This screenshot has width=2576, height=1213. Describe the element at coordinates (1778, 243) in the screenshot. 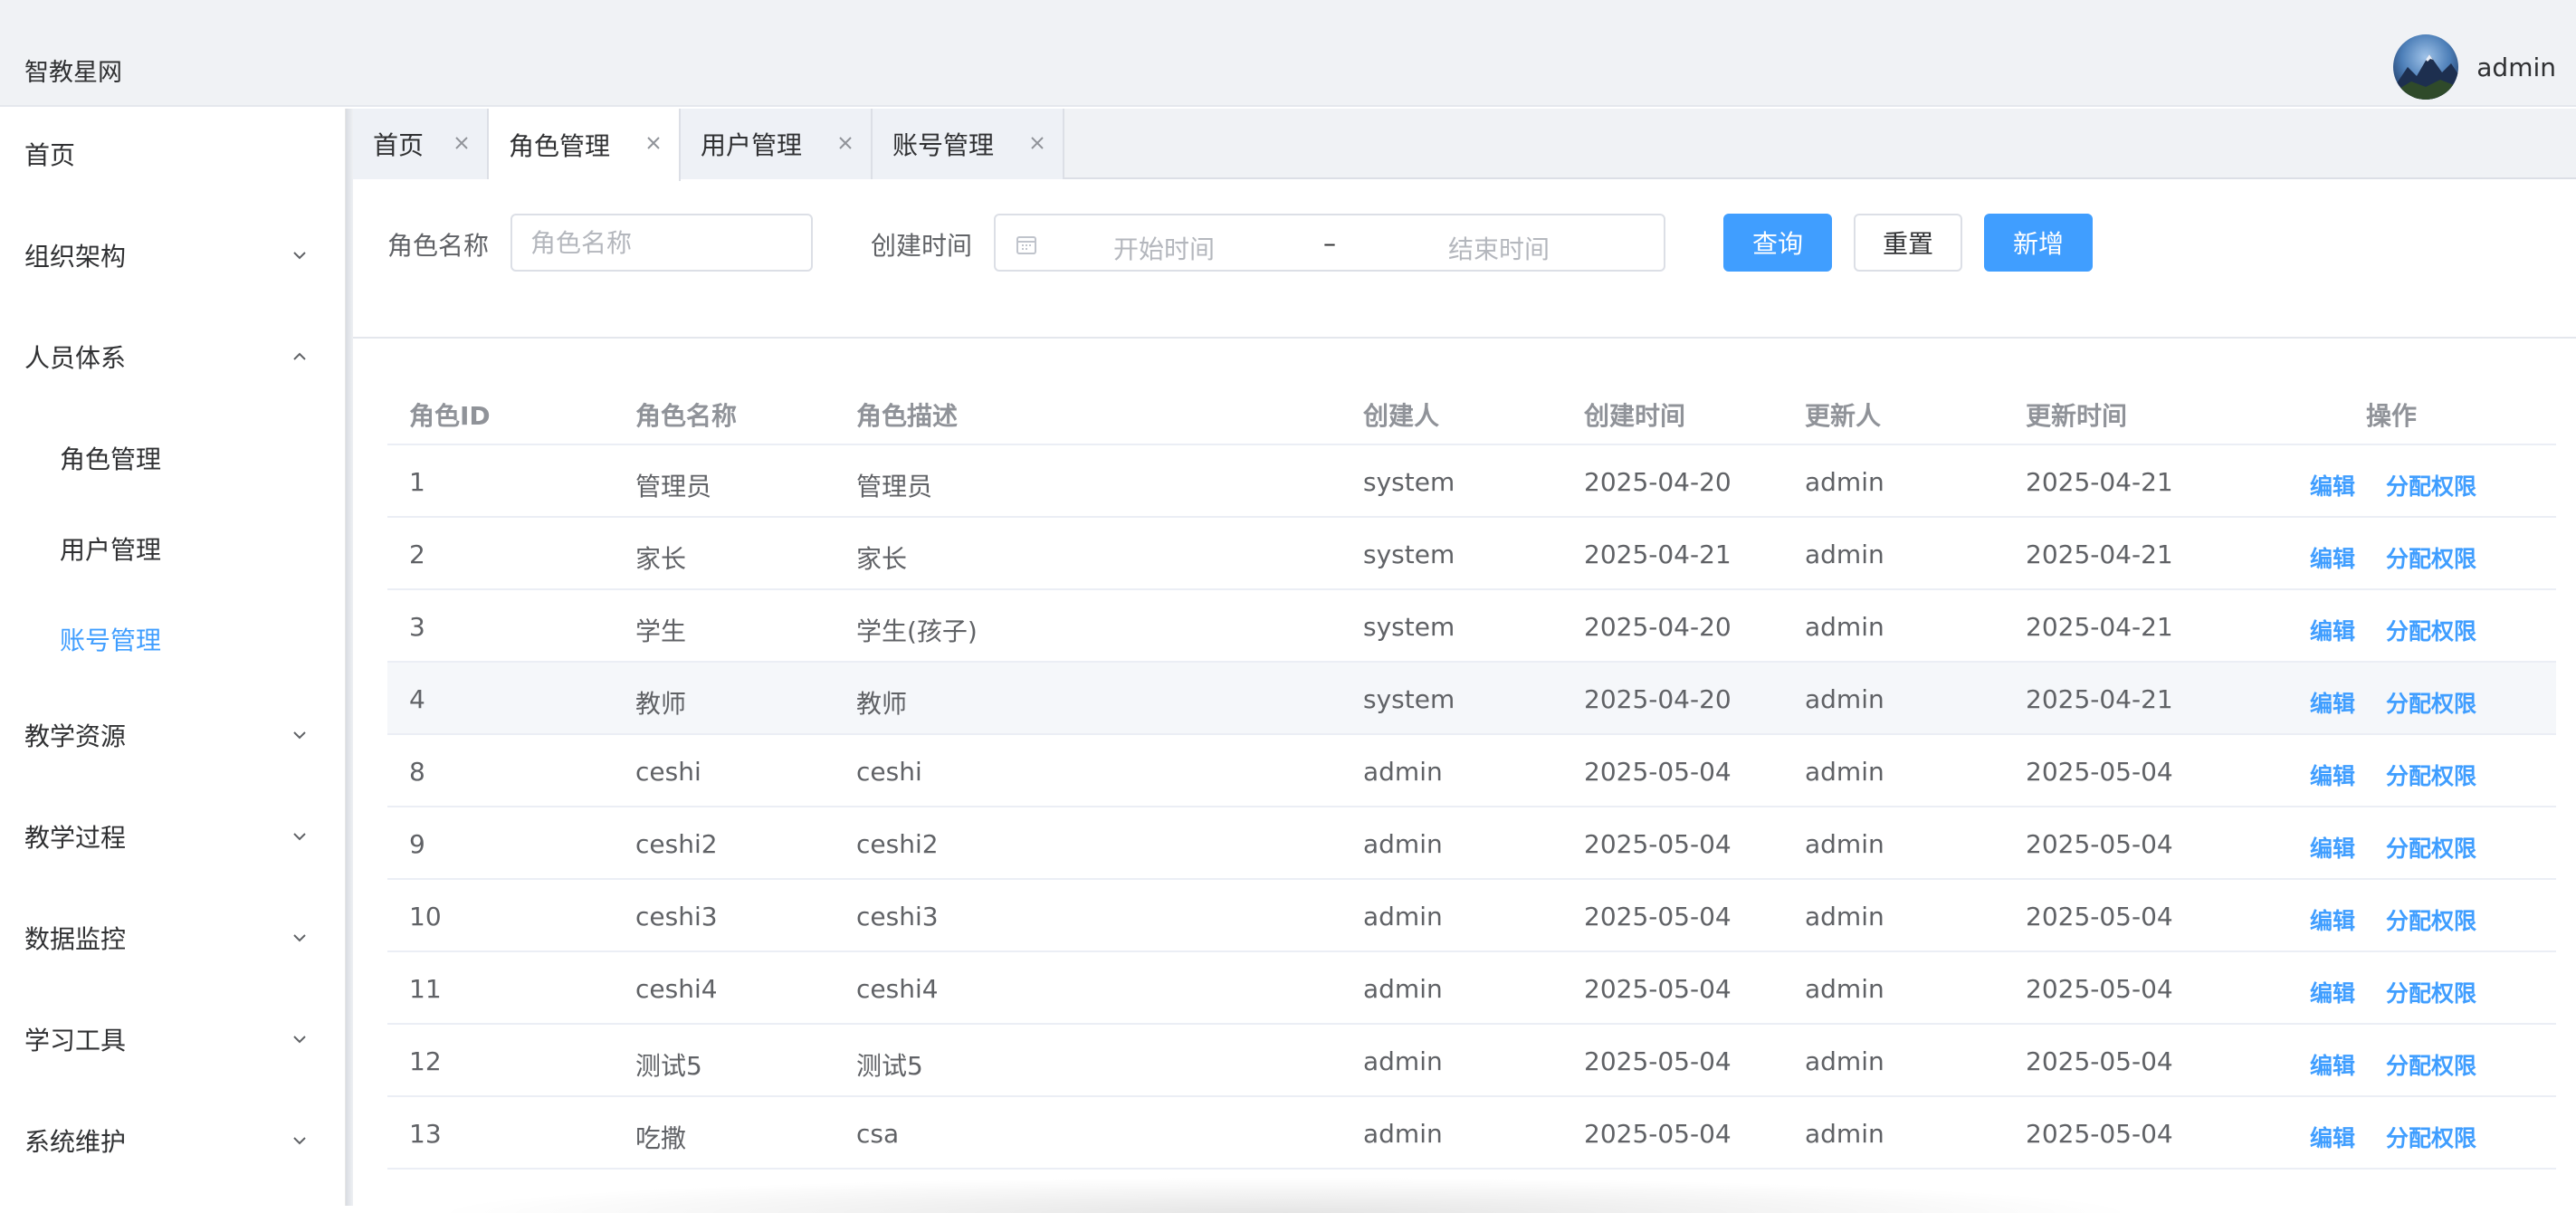

I see `query-button: 查询` at that location.